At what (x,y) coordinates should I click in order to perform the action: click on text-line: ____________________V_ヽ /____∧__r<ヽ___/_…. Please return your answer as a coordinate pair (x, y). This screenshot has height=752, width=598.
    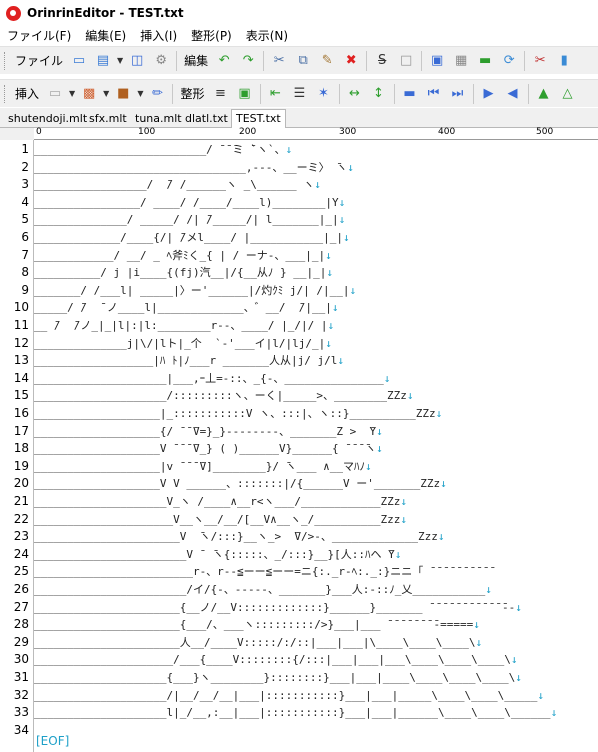
    Looking at the image, I should click on (220, 502).